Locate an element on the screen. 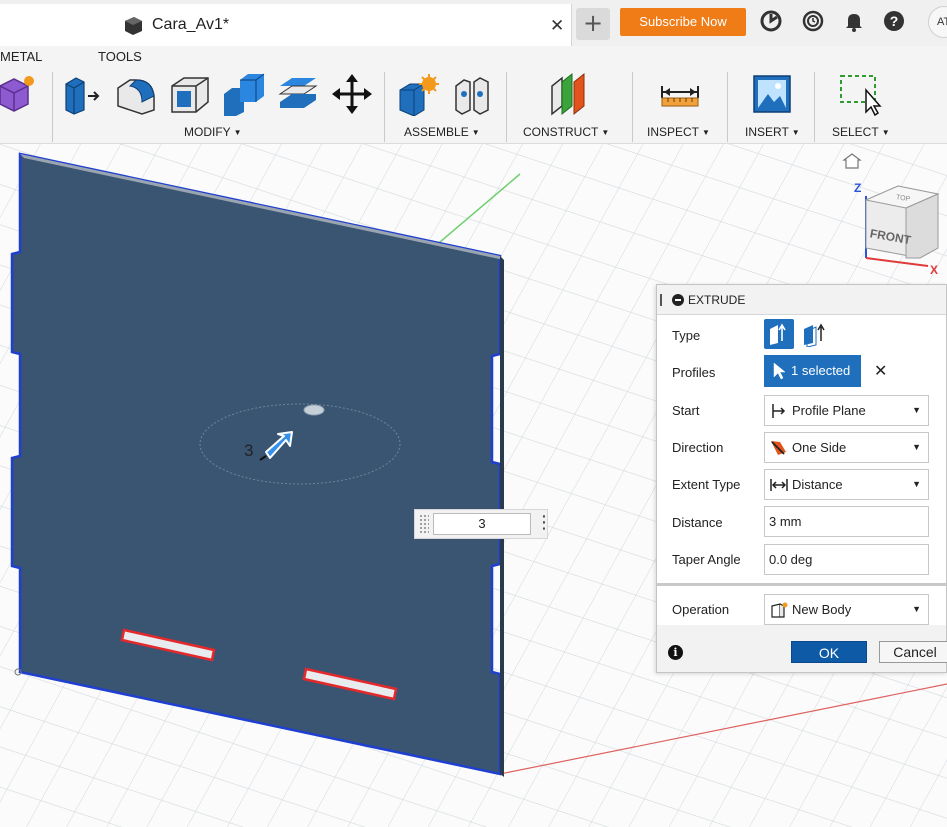 The image size is (947, 827). fillet-icon is located at coordinates (136, 94).